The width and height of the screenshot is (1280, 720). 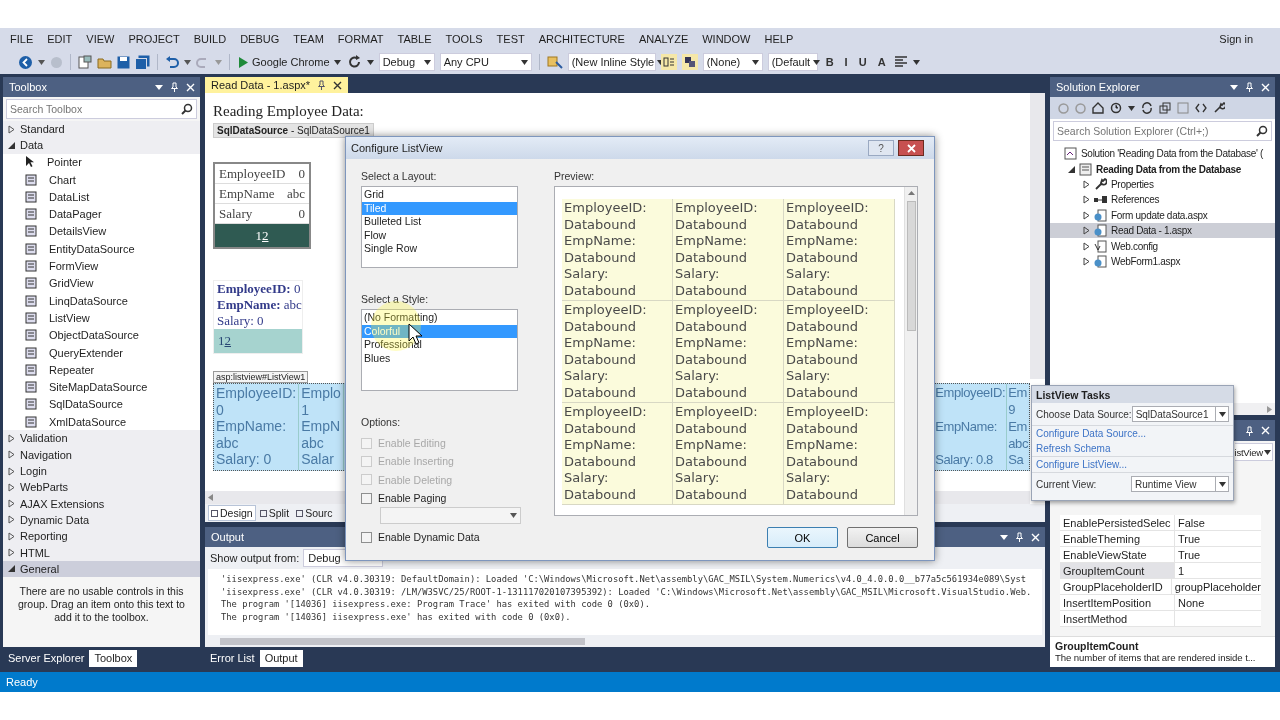 What do you see at coordinates (101, 422) in the screenshot?
I see `toolbox-item: XmlDataSource` at bounding box center [101, 422].